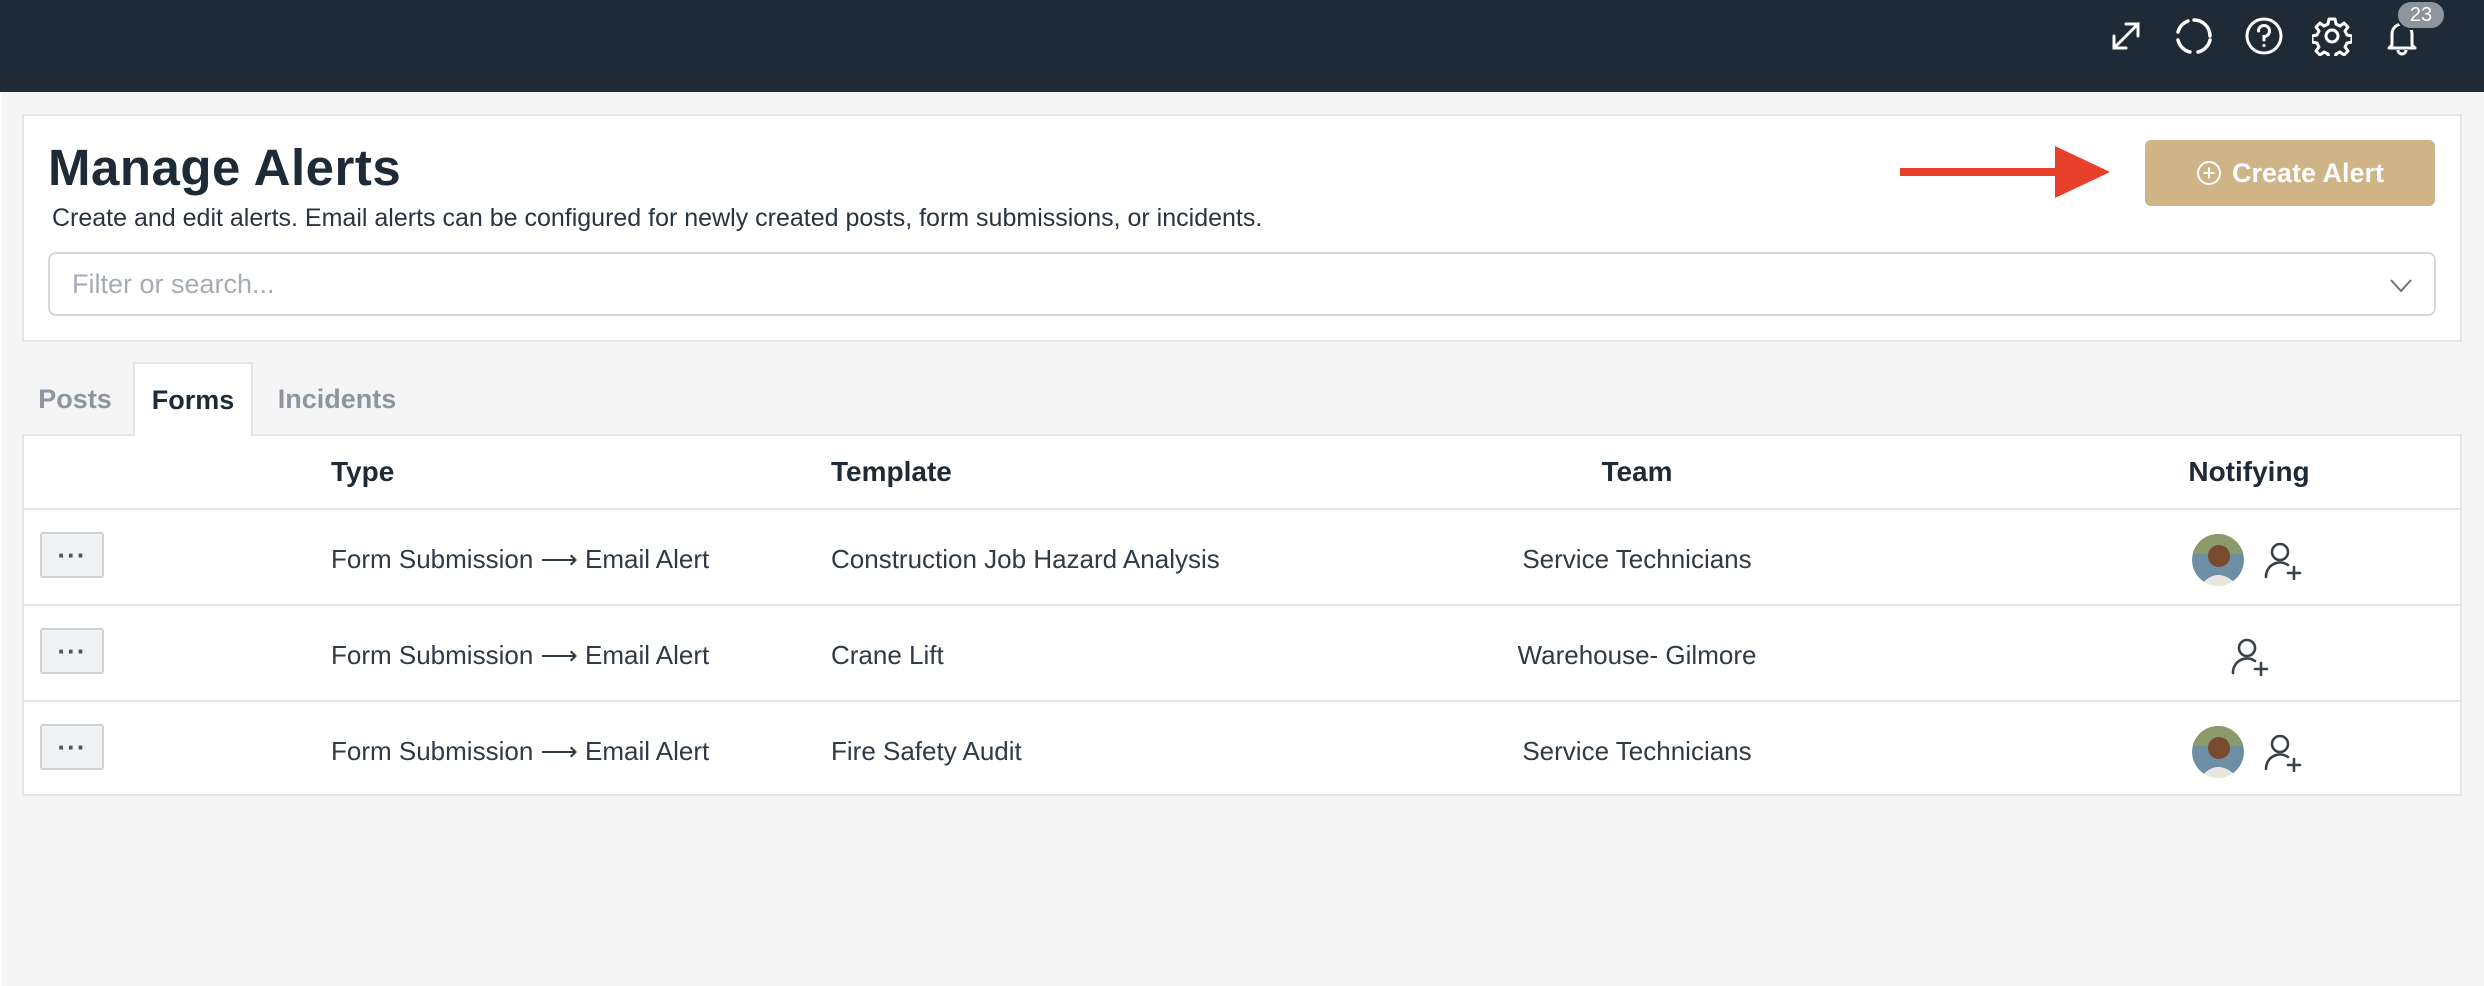 The height and width of the screenshot is (986, 2484). Describe the element at coordinates (2249, 471) in the screenshot. I see `column-header-notifying: Notifying` at that location.